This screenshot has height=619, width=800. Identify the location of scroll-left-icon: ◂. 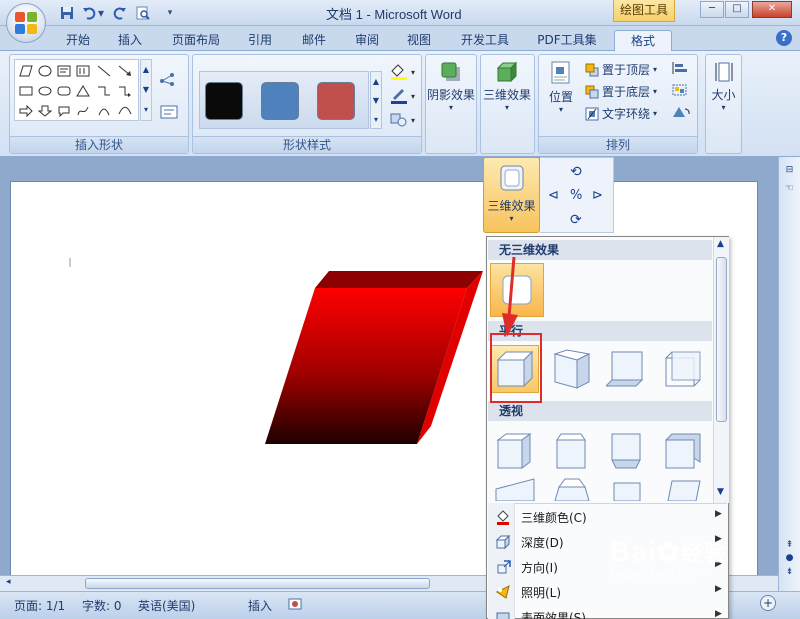
(8, 582).